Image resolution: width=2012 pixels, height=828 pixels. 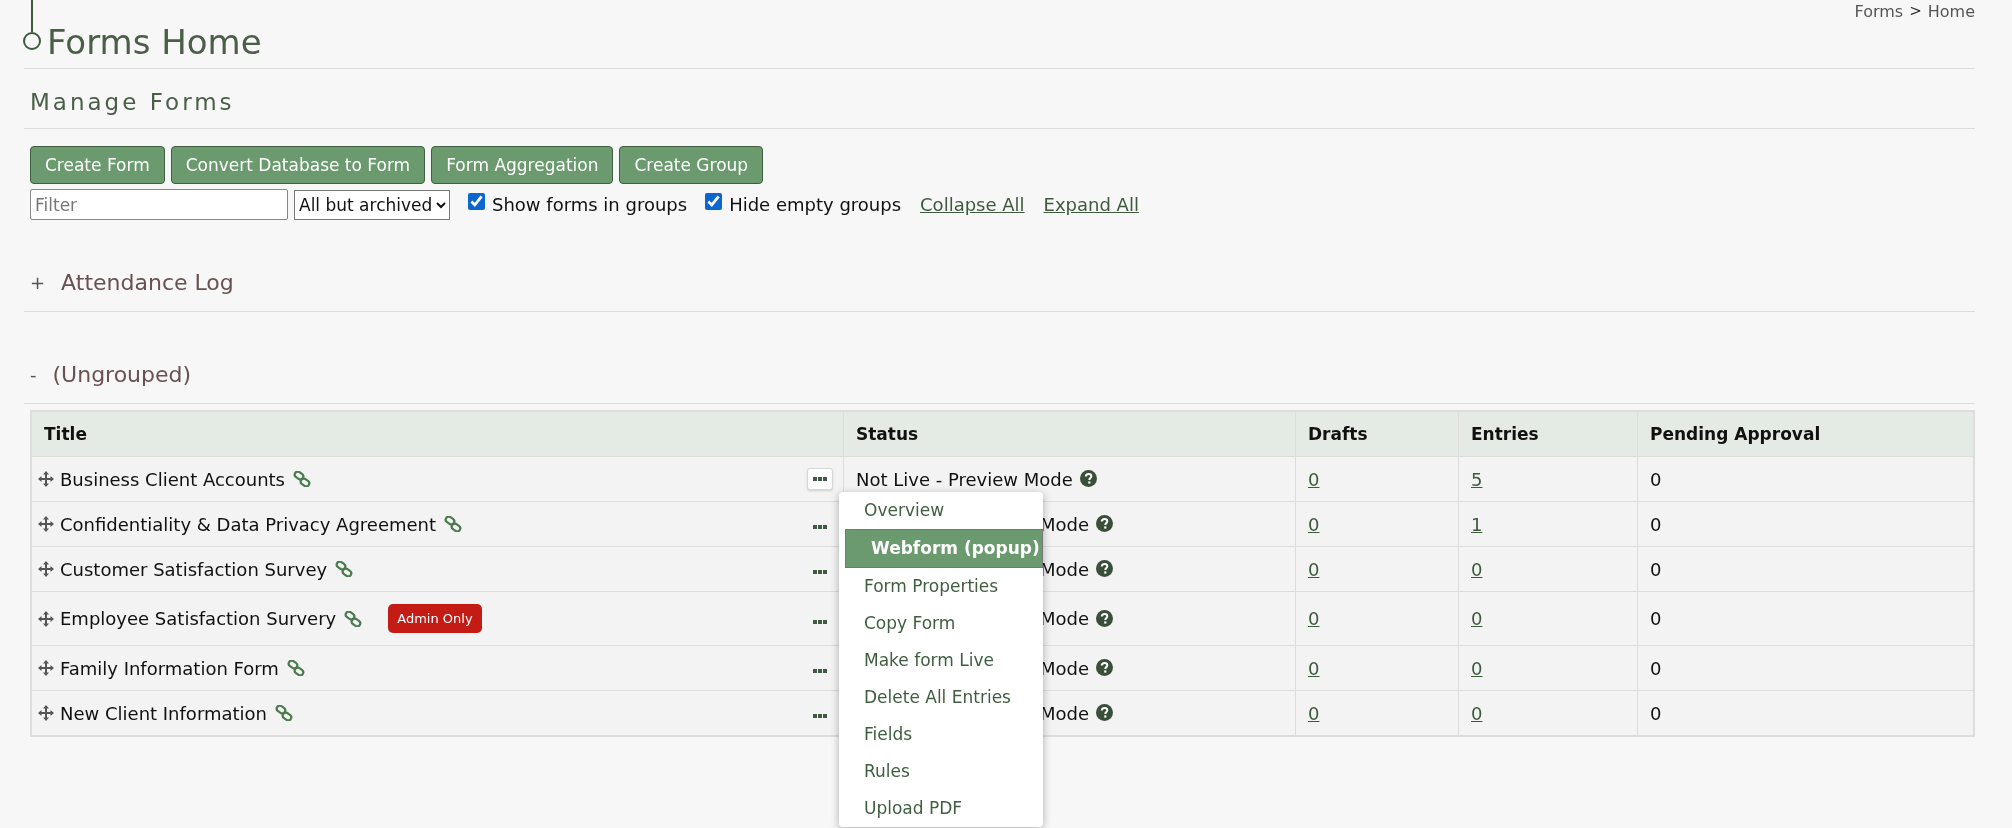 What do you see at coordinates (372, 204) in the screenshot?
I see `archive-dropdown: All but archived` at bounding box center [372, 204].